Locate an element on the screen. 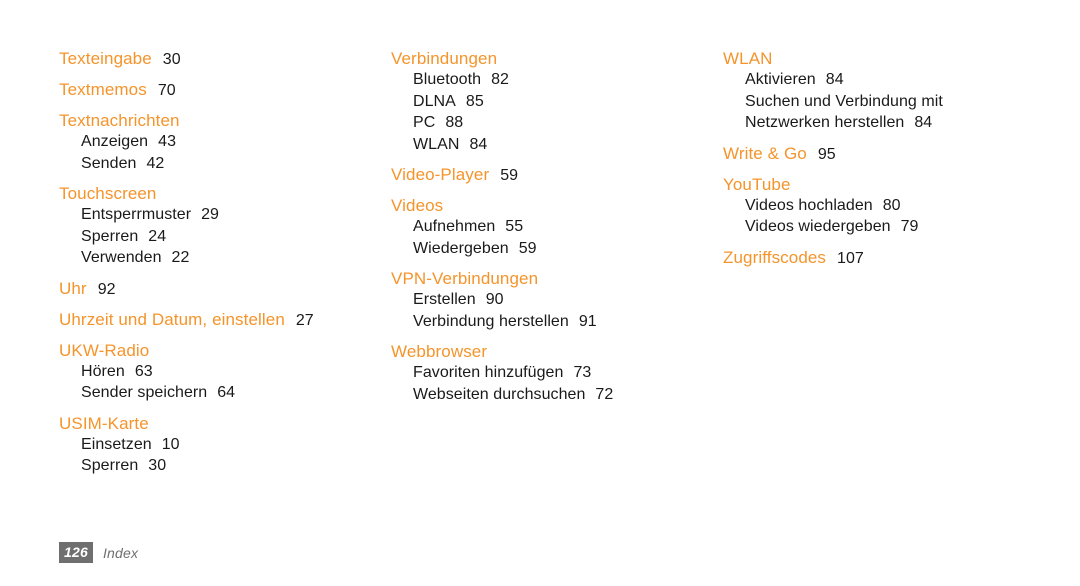  index-heading-label: Zugriffscodes is located at coordinates (775, 257).